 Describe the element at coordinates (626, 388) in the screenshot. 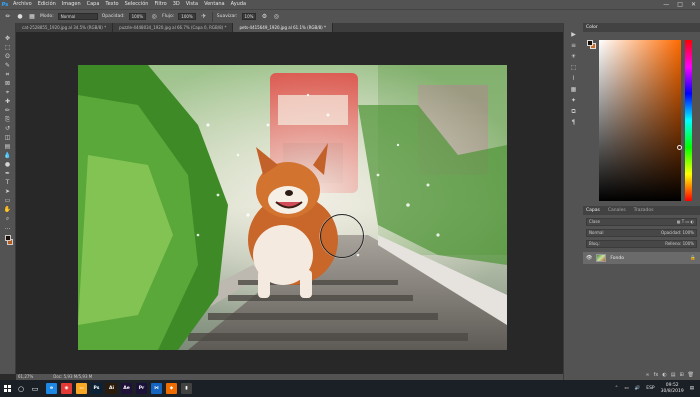

I see `network-icon: ▭` at that location.